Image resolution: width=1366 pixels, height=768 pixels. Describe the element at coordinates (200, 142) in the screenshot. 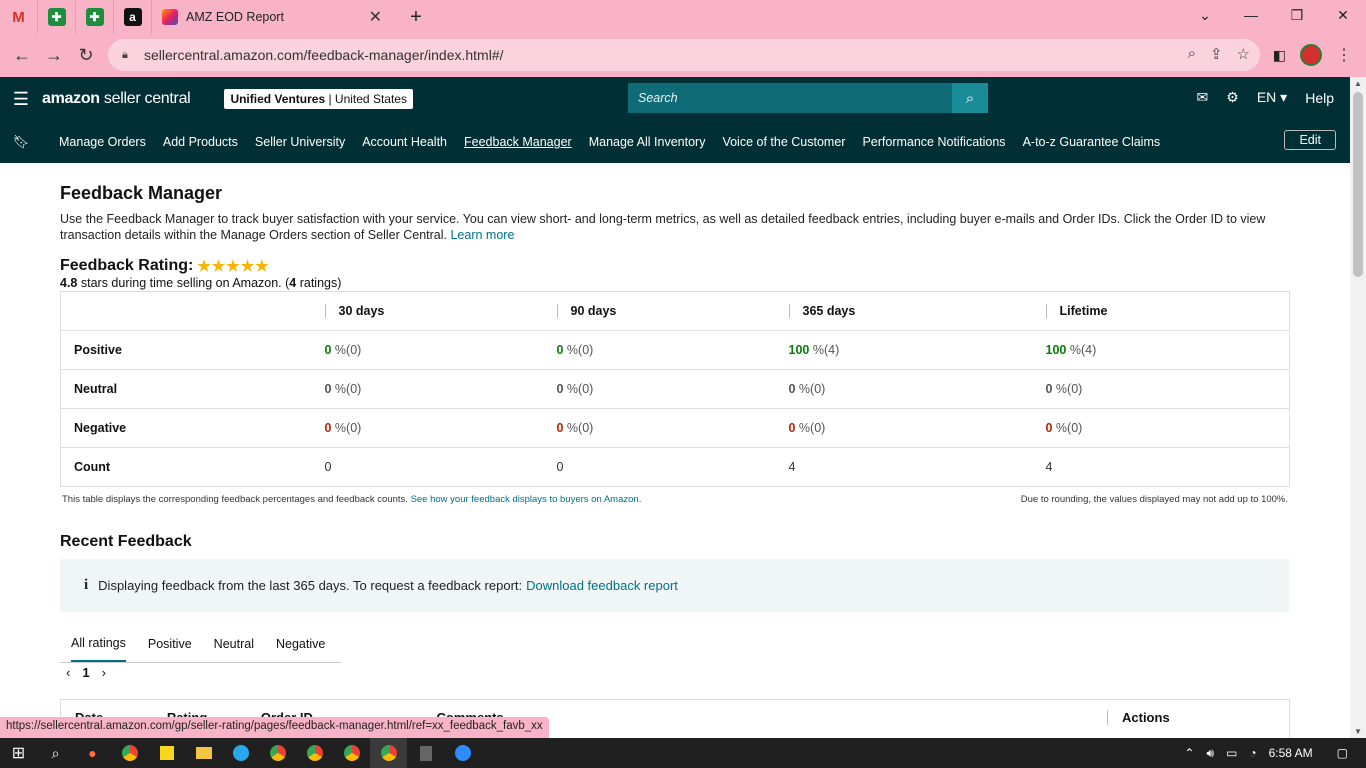

I see `nav-add-products: Add Products` at that location.